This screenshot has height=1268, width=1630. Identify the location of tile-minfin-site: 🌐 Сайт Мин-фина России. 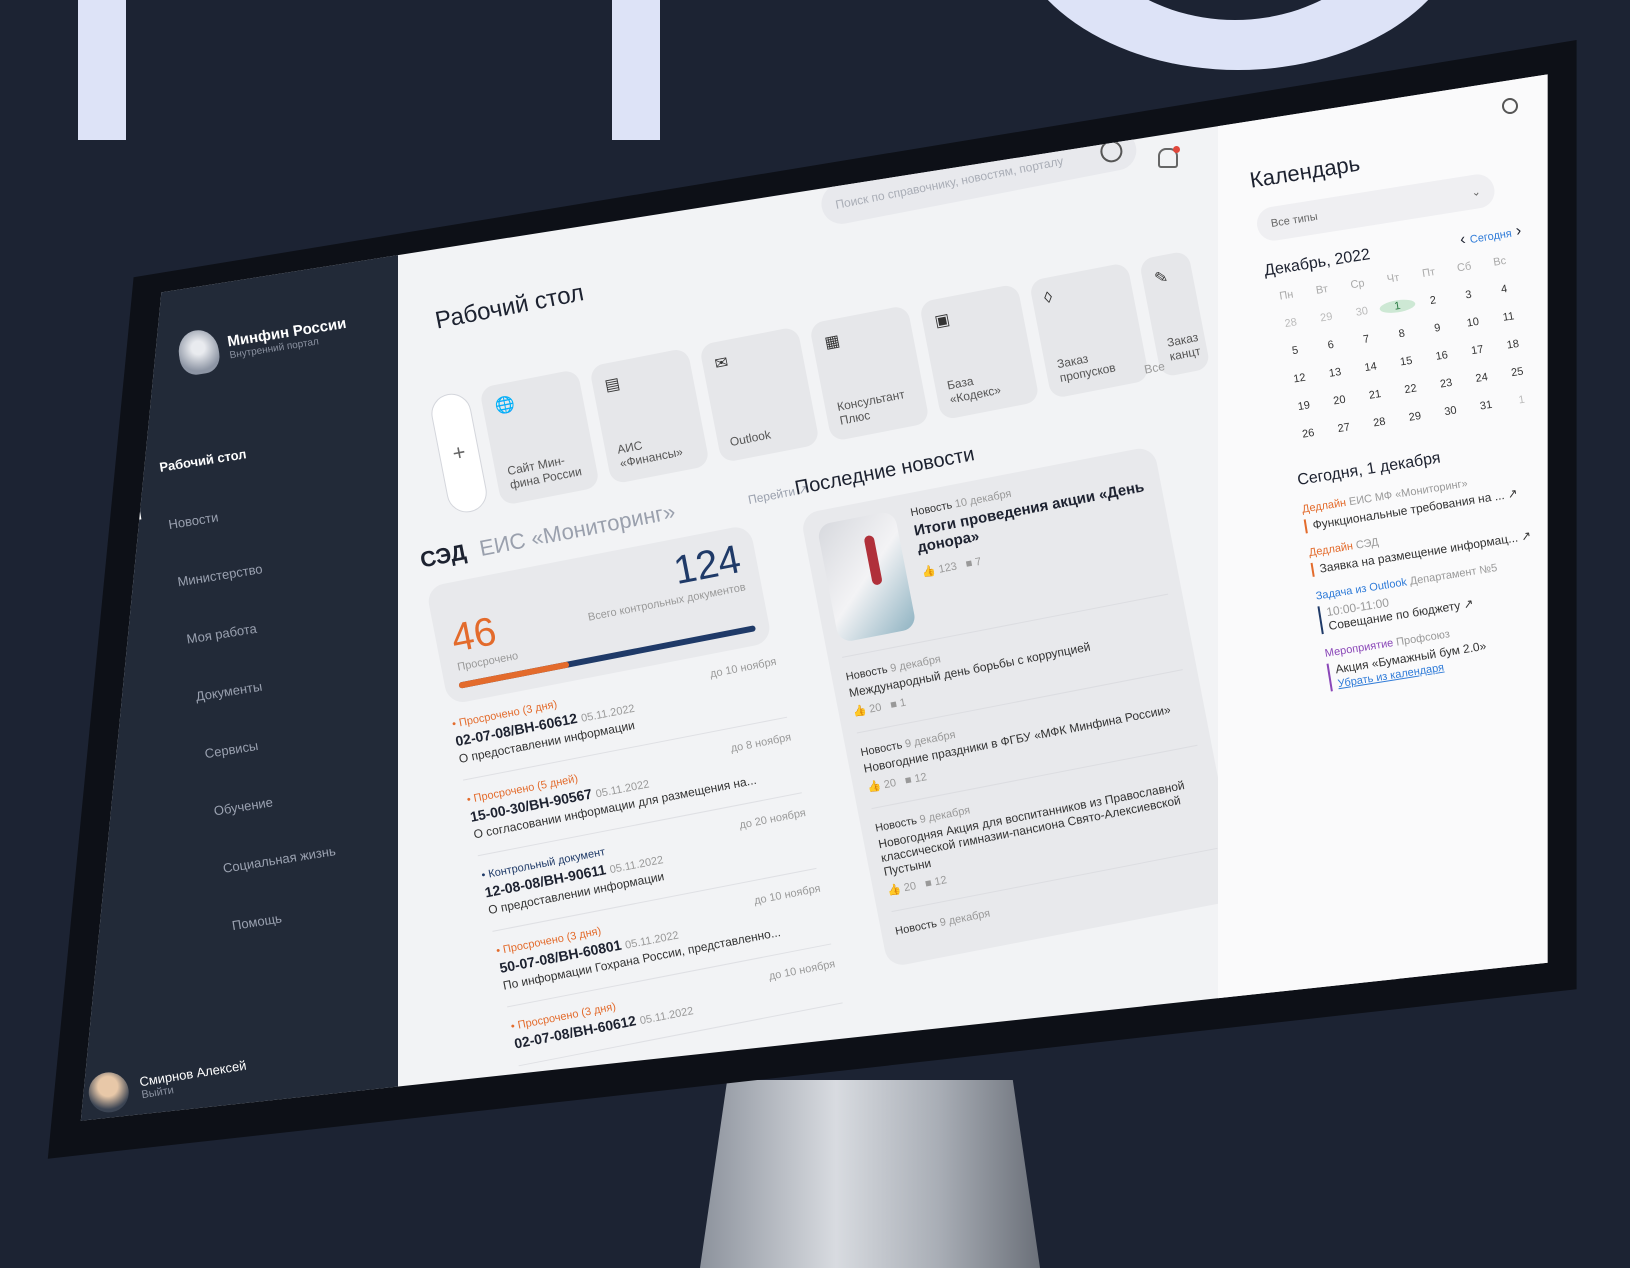
(540, 437).